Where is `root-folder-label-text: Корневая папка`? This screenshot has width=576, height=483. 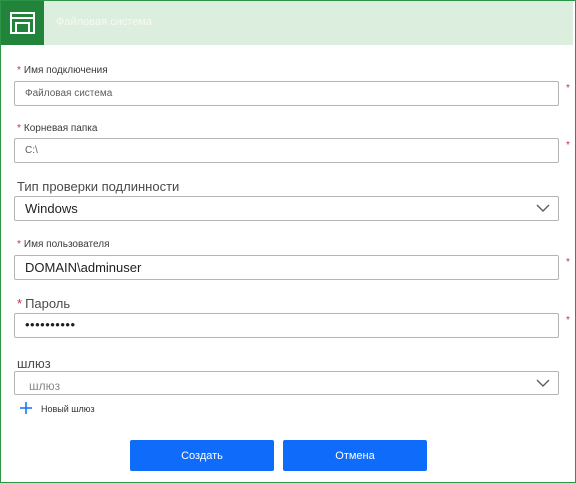
root-folder-label-text: Корневая папка is located at coordinates (60, 128).